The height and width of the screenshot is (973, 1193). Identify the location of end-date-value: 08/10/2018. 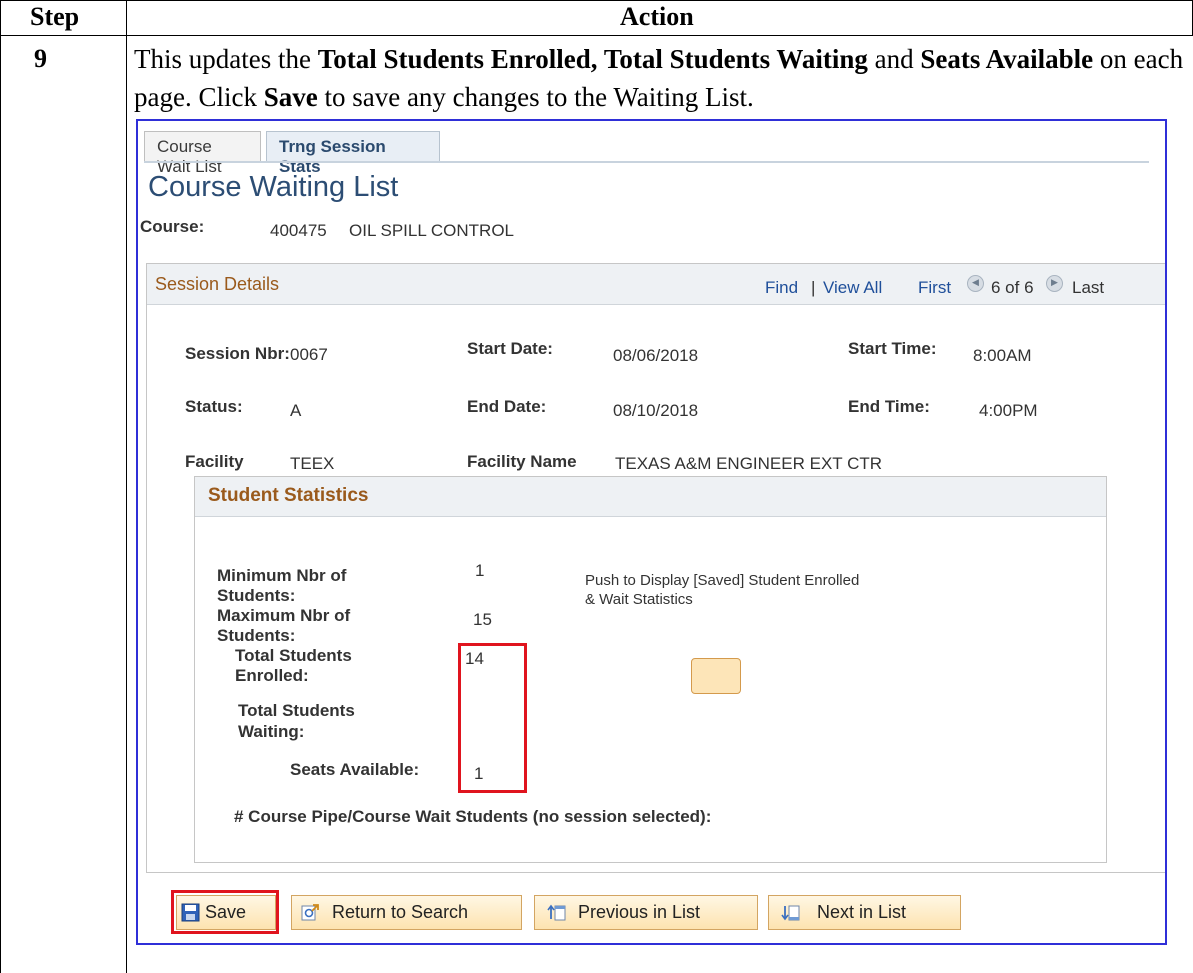
(656, 410).